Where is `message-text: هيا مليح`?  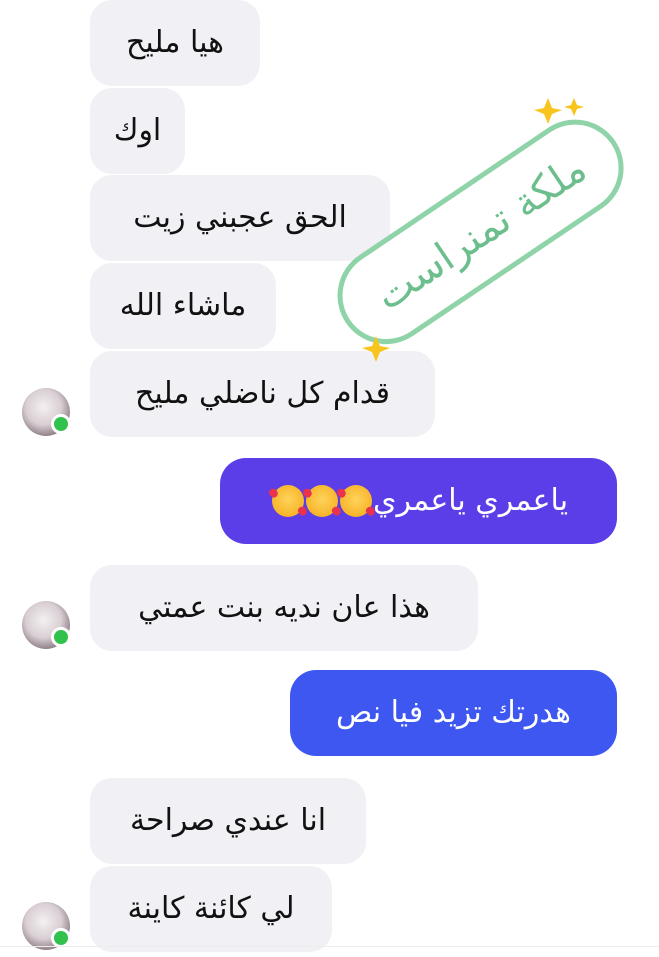 message-text: هيا مليح is located at coordinates (175, 42).